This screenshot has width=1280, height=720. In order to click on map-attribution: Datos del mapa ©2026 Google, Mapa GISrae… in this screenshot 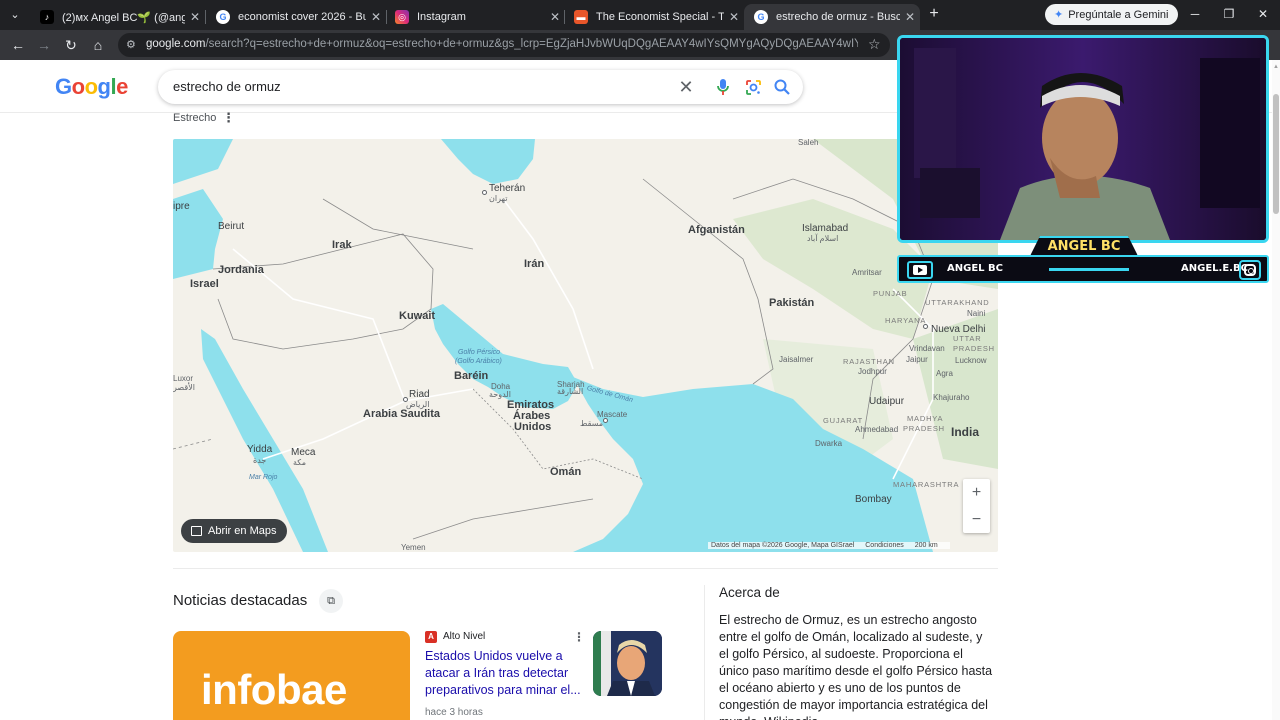, I will do `click(829, 545)`.